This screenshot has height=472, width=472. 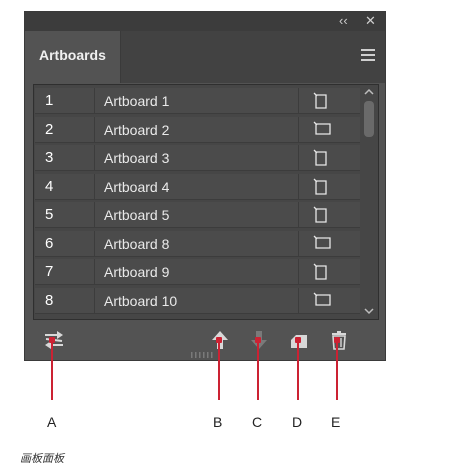 I want to click on artboard-number: 1, so click(x=49, y=100).